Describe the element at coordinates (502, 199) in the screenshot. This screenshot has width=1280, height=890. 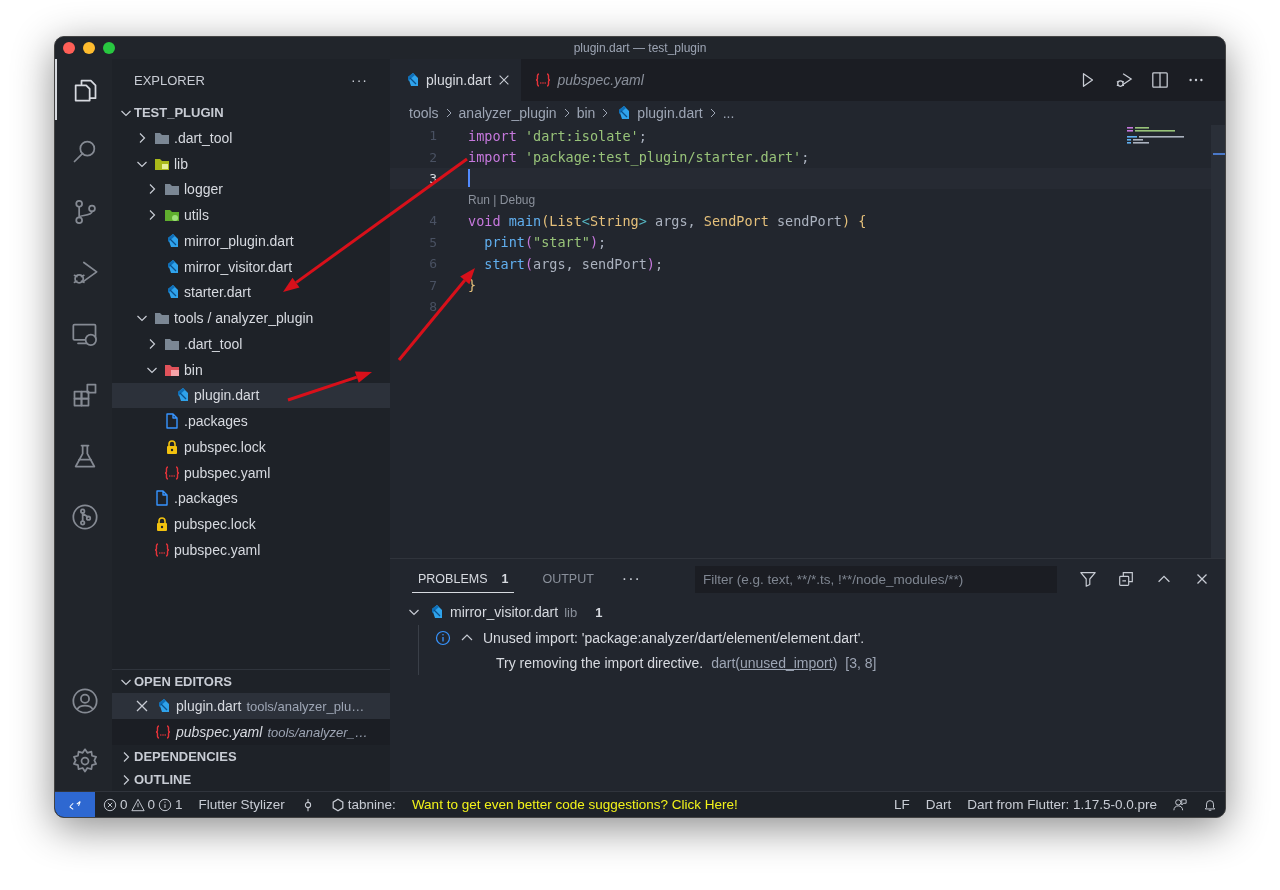
I see `code-lens: Run | Debug` at that location.